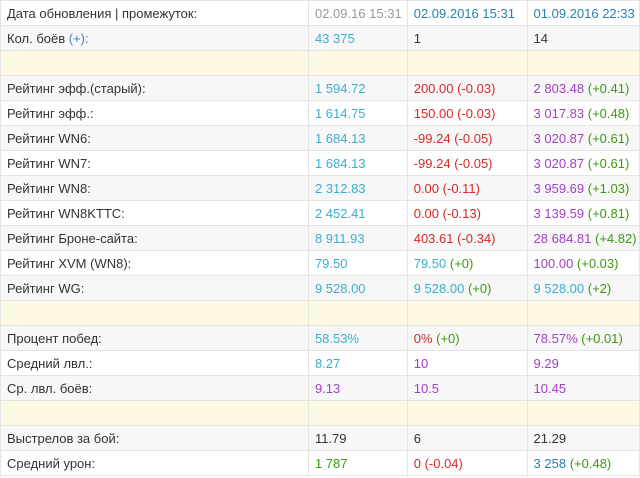 The image size is (640, 478). Describe the element at coordinates (154, 363) in the screenshot. I see `avg-level-label: Средний лвл.:` at that location.